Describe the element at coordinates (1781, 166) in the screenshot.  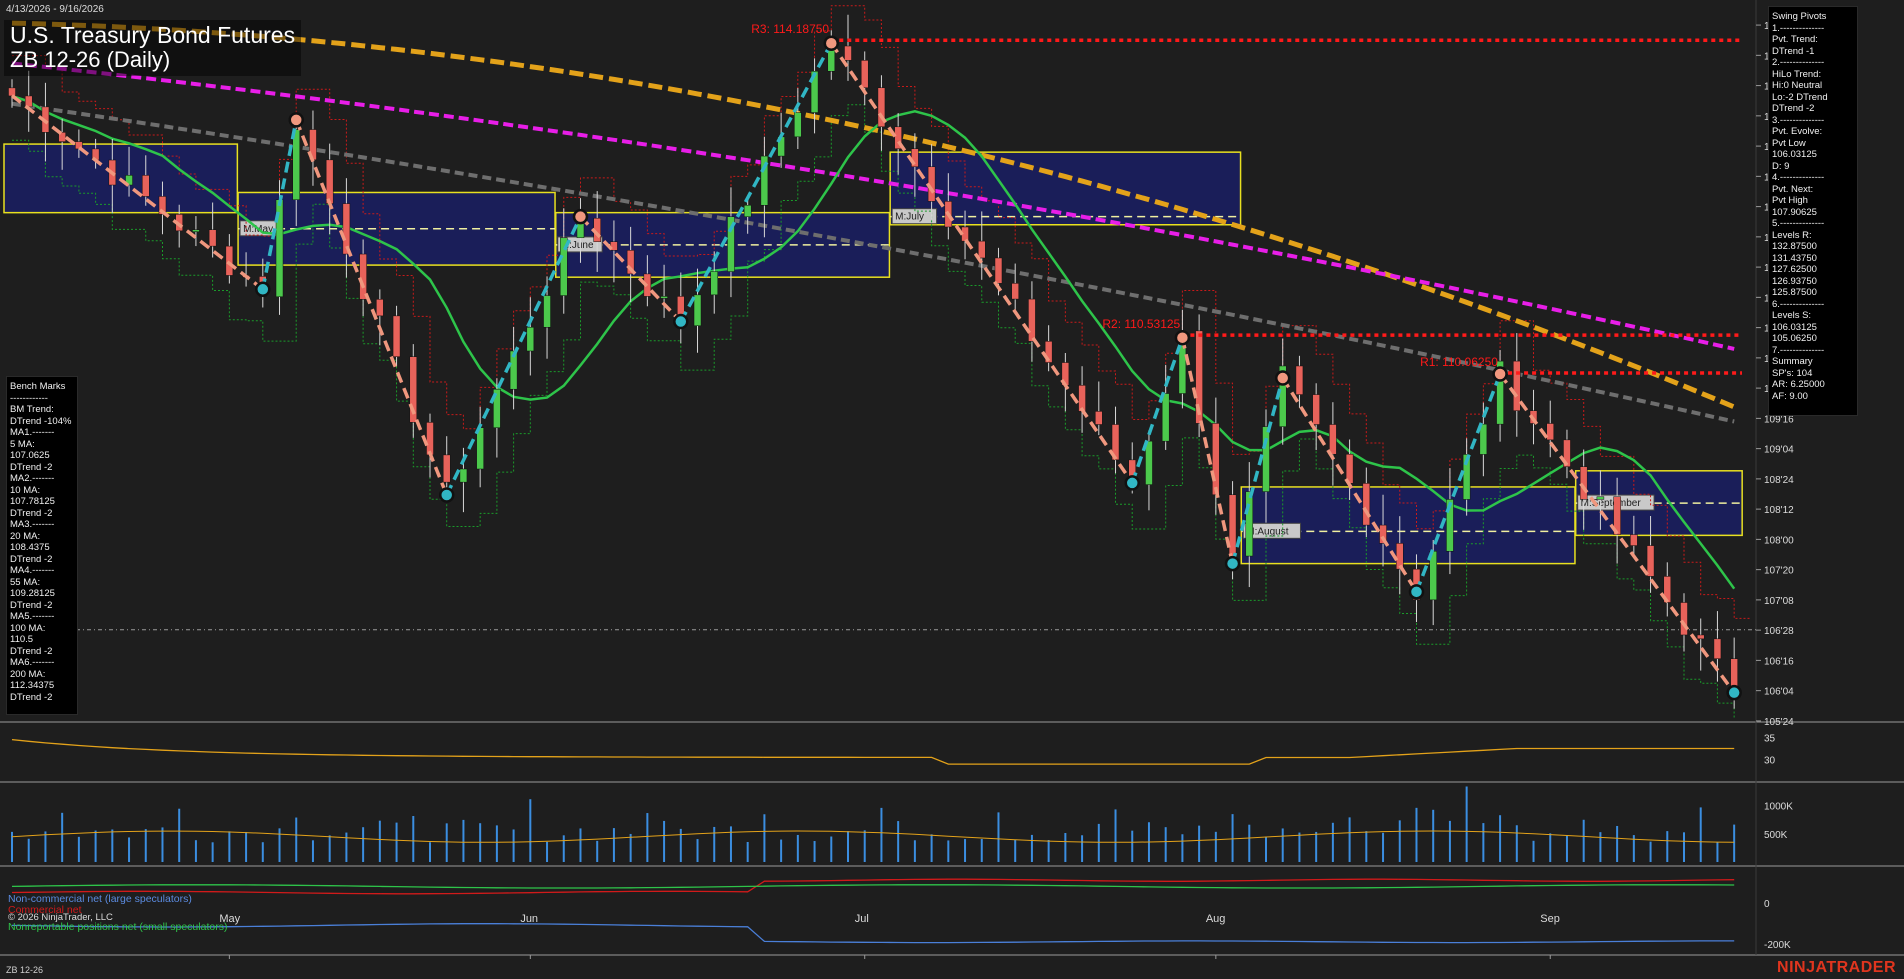
I see `swing-pivots-line: D: 9` at that location.